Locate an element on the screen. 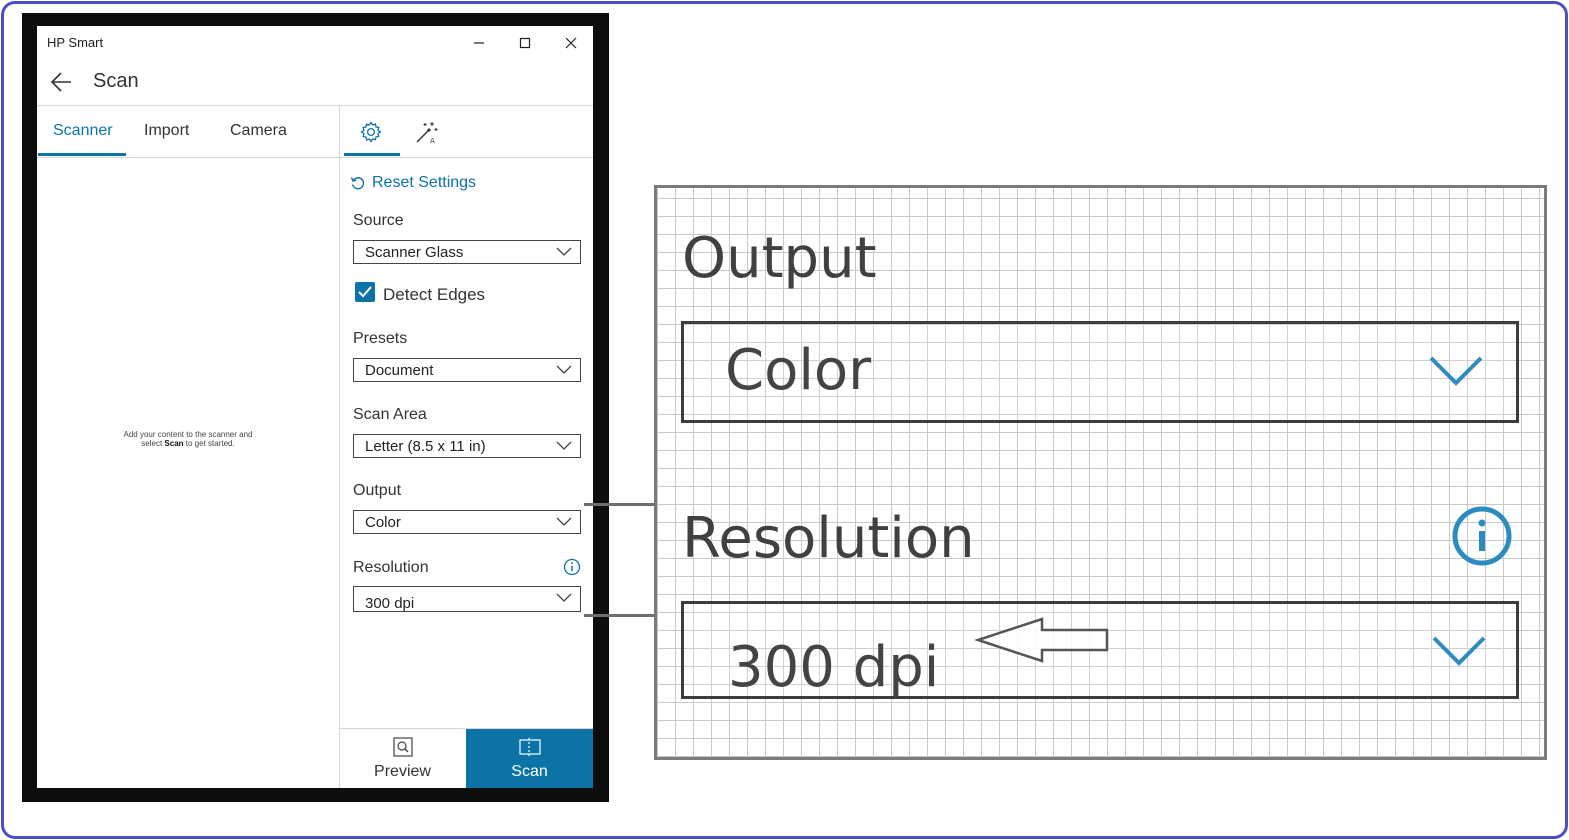 The width and height of the screenshot is (1569, 840). scan-area-dropdown: Letter (8.5 x 11 in) is located at coordinates (467, 446).